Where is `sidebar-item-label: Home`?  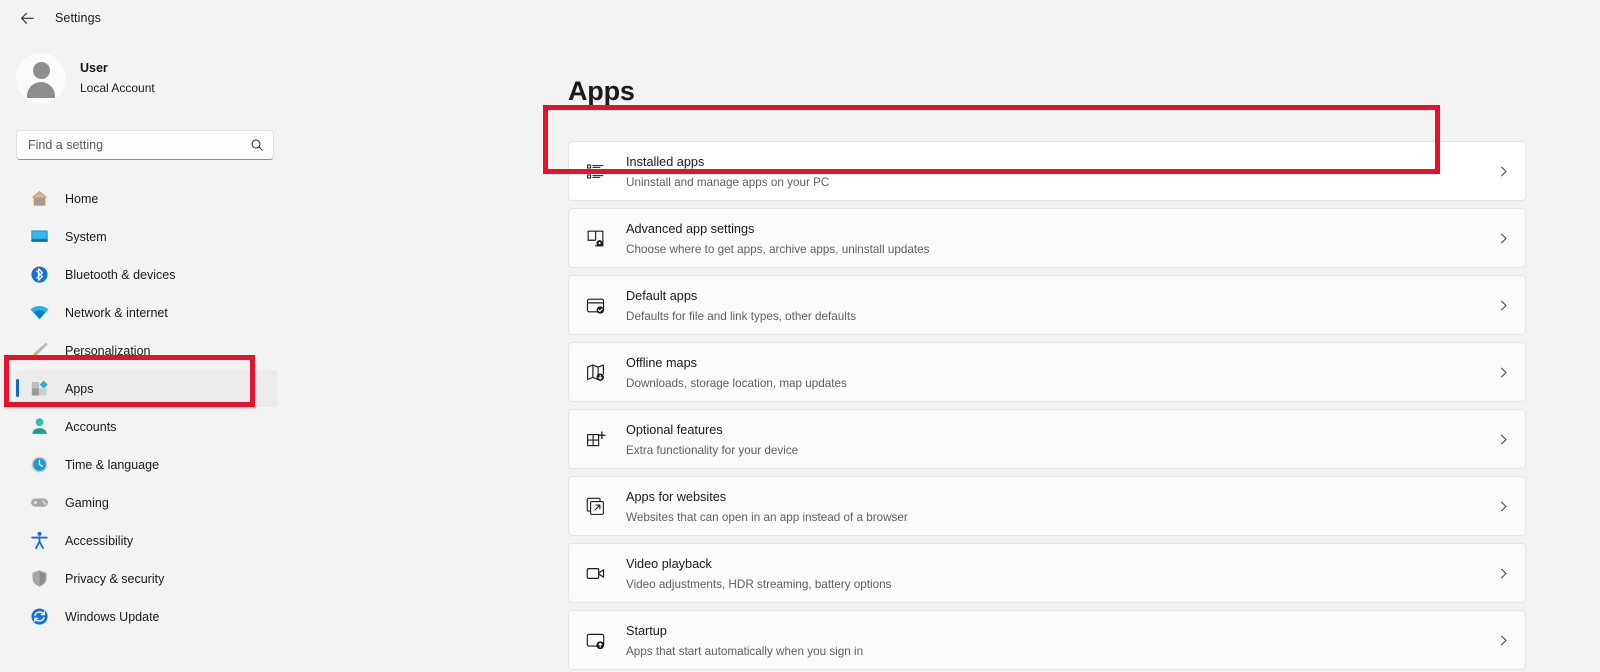 sidebar-item-label: Home is located at coordinates (82, 198).